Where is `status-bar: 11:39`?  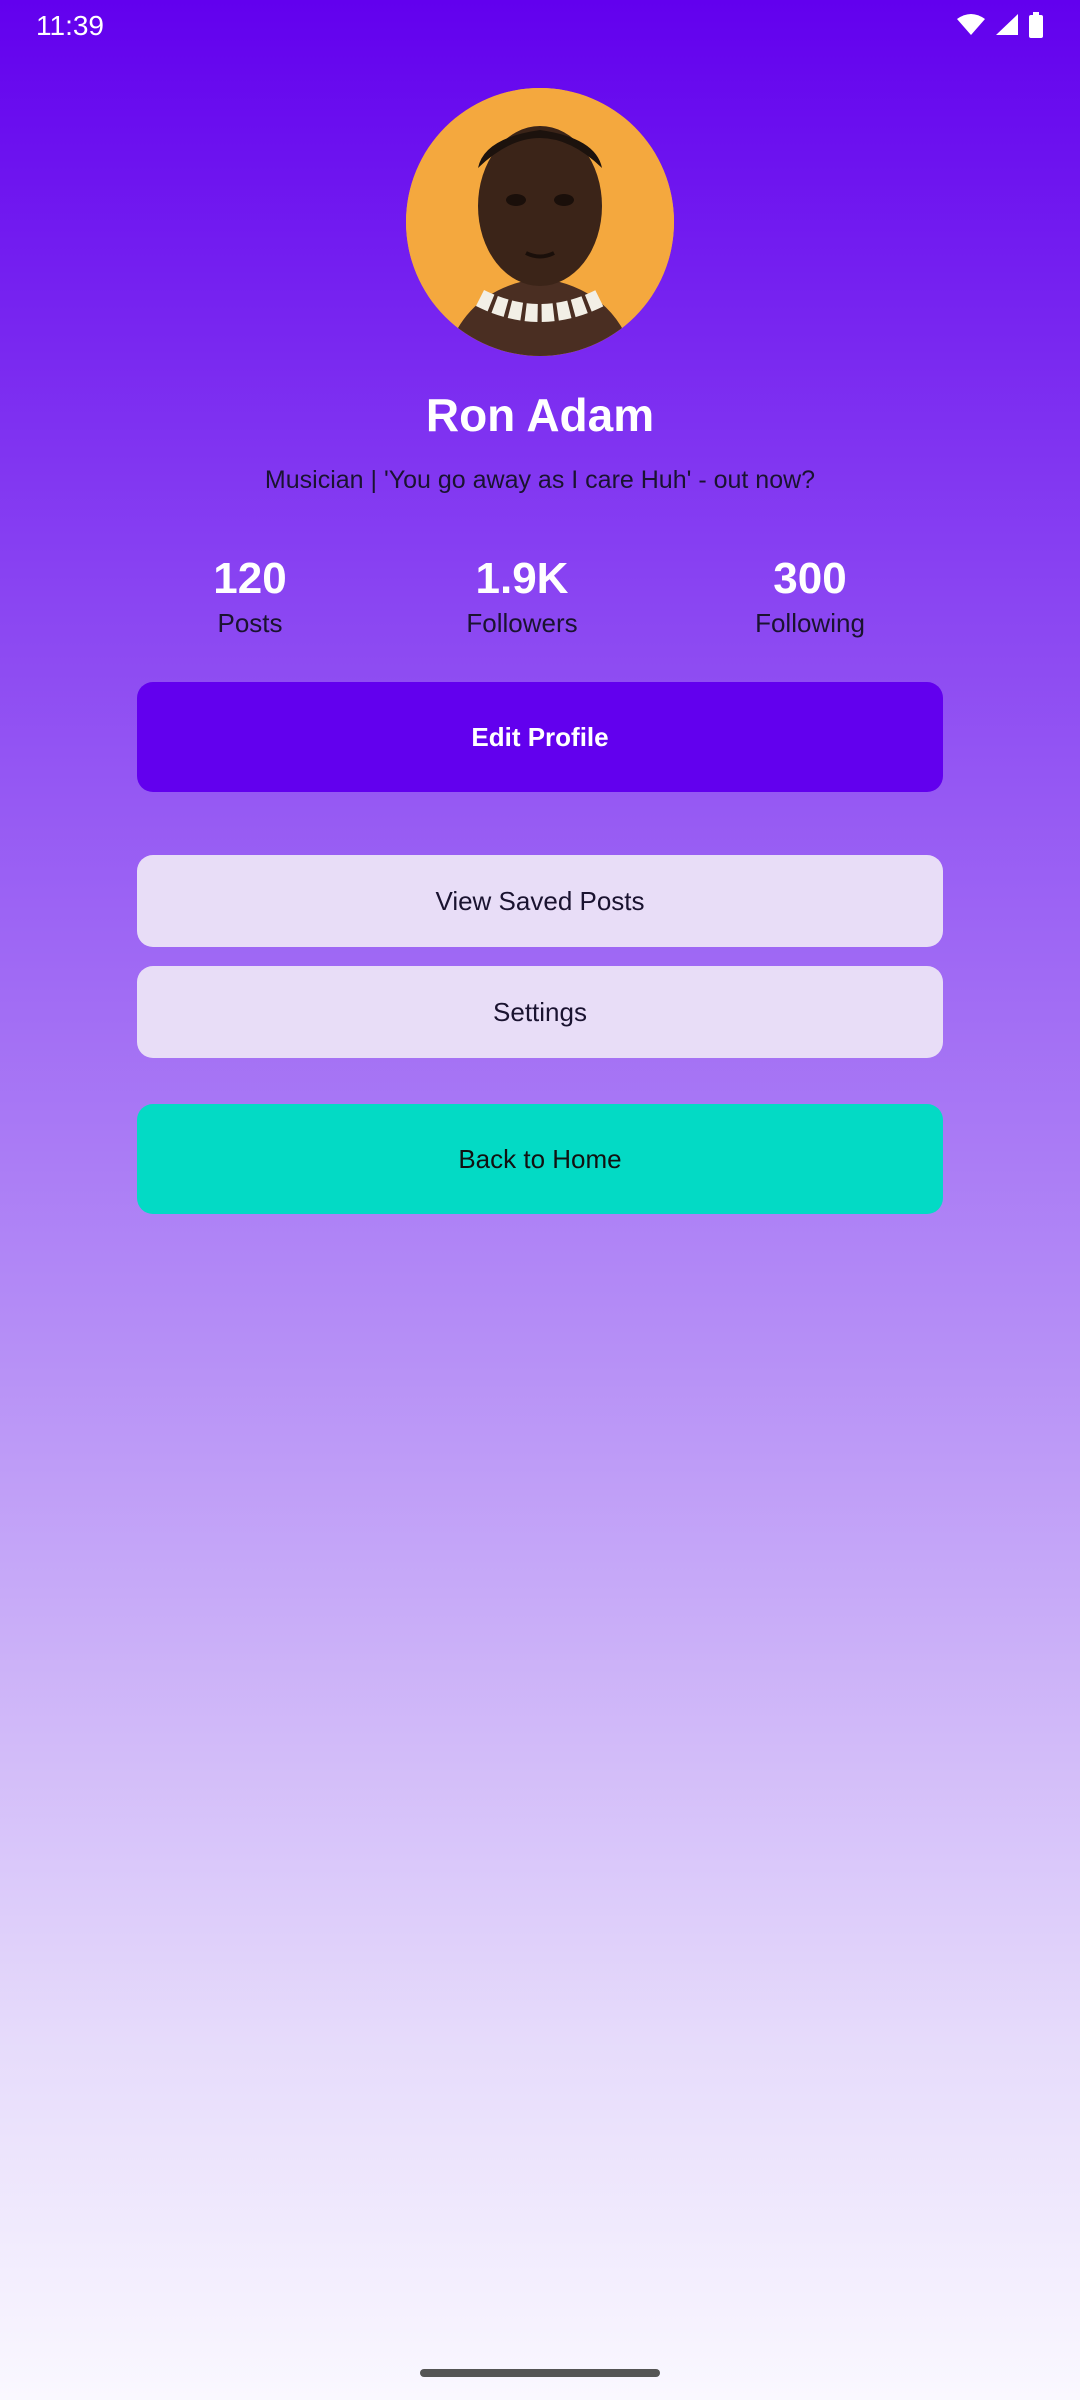
status-bar: 11:39 is located at coordinates (540, 26).